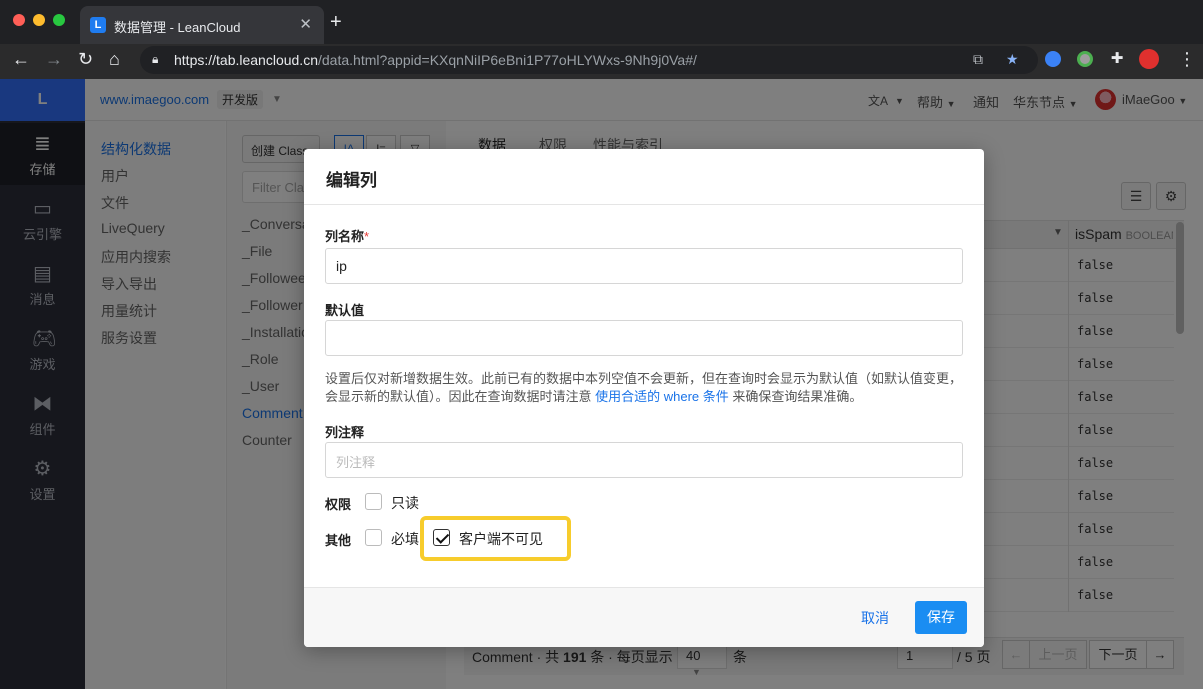  I want to click on extensions-puzzle-icon: ✚, so click(1117, 59).